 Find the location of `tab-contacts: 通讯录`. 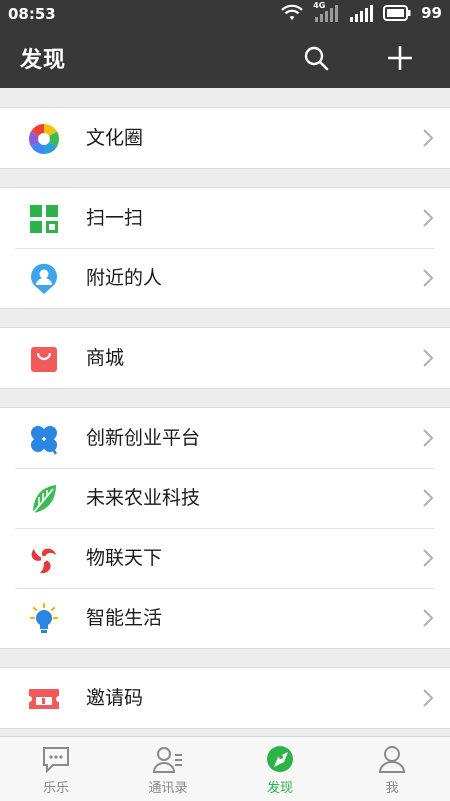

tab-contacts: 通讯录 is located at coordinates (168, 769).